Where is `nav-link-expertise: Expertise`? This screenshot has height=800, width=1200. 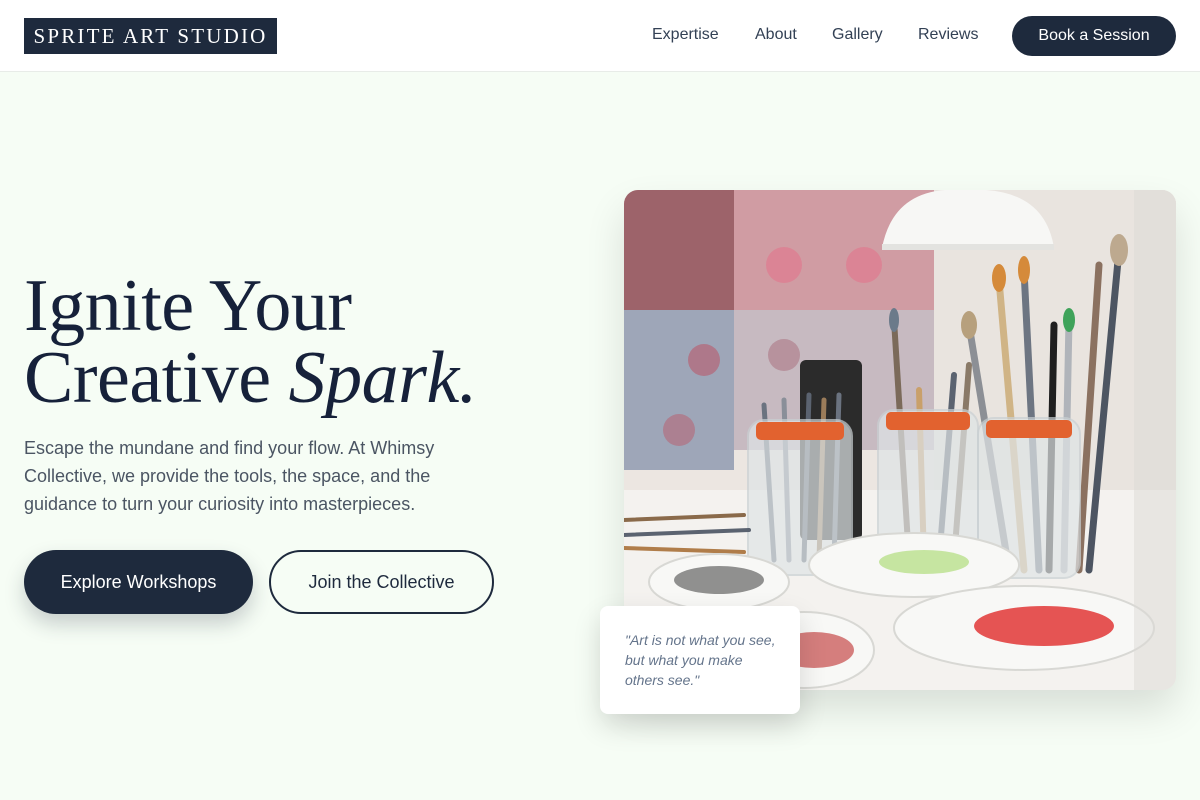
nav-link-expertise: Expertise is located at coordinates (685, 35).